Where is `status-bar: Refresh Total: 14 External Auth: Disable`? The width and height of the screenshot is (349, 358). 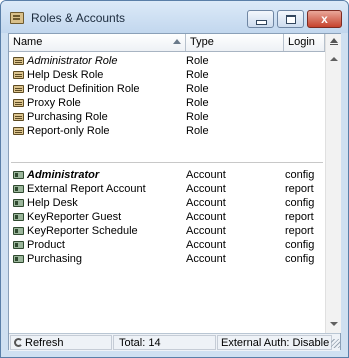 status-bar: Refresh Total: 14 External Auth: Disable is located at coordinates (174, 342).